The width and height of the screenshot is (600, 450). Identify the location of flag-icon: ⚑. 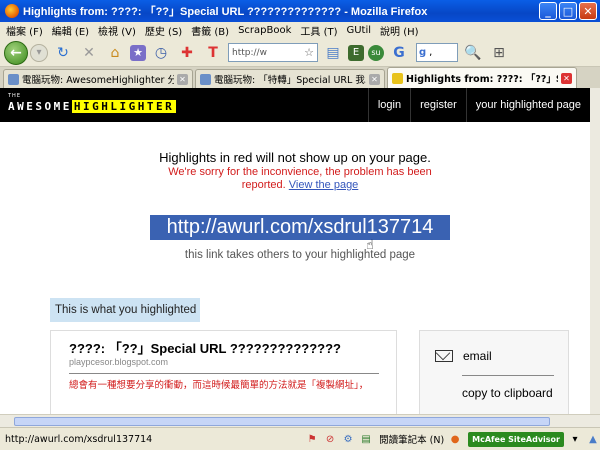
(312, 439).